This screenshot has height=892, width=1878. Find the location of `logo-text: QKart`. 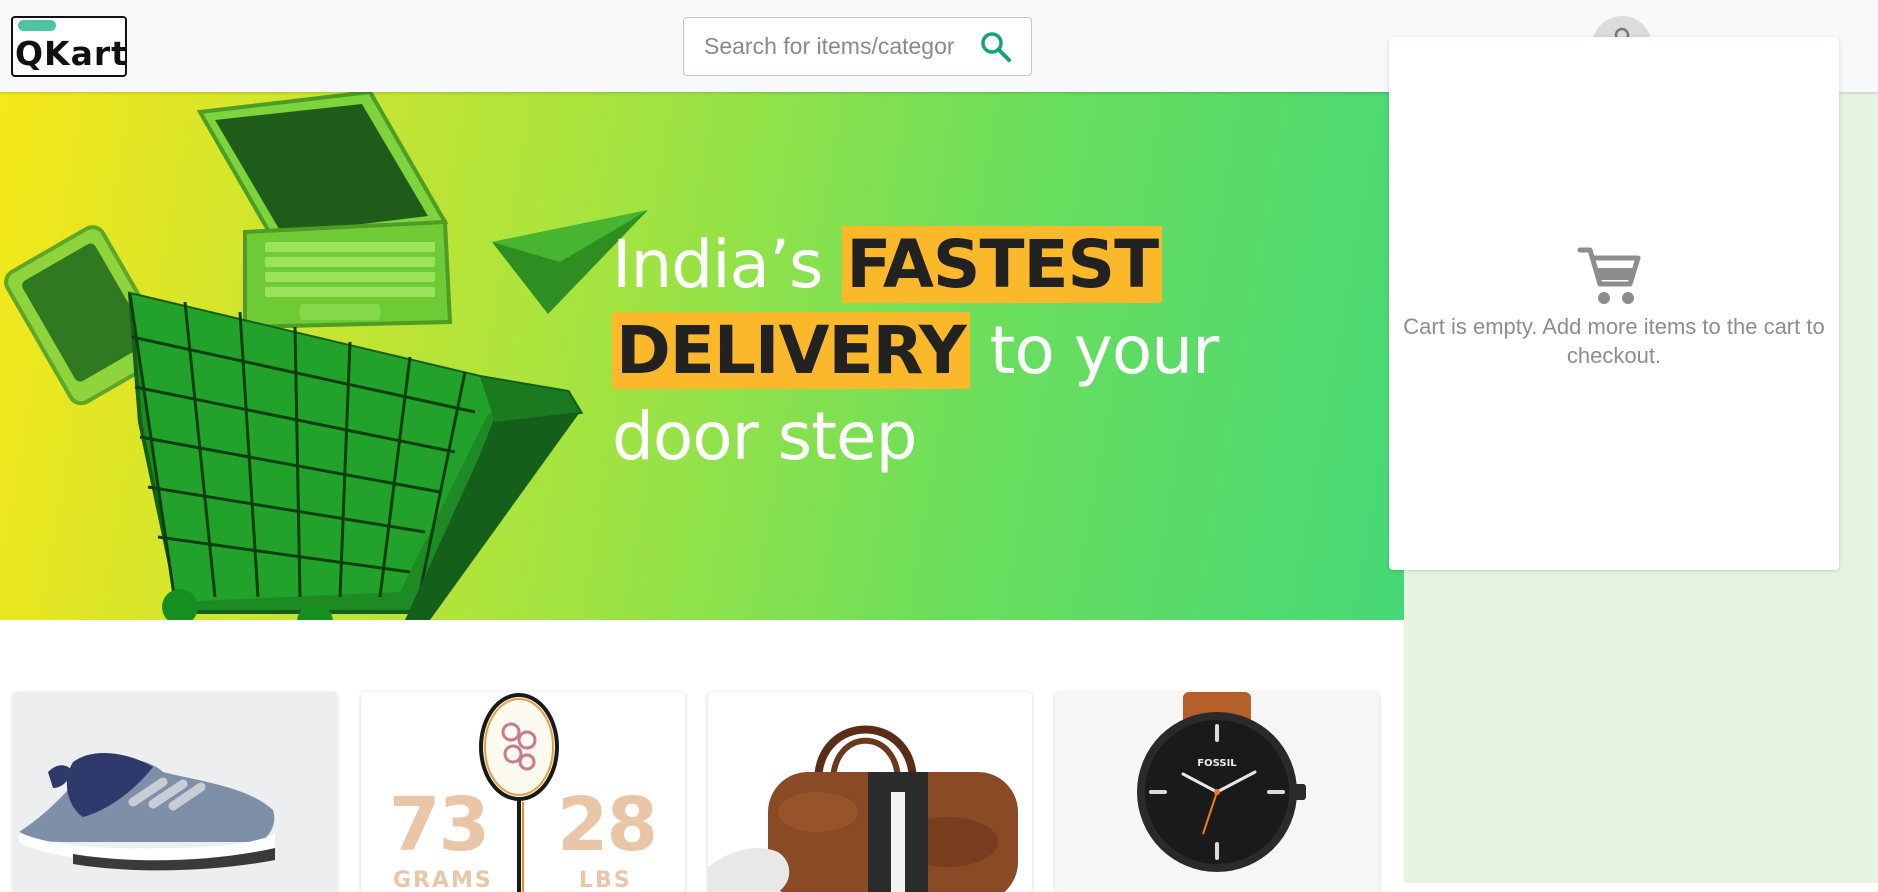

logo-text: QKart is located at coordinates (71, 53).